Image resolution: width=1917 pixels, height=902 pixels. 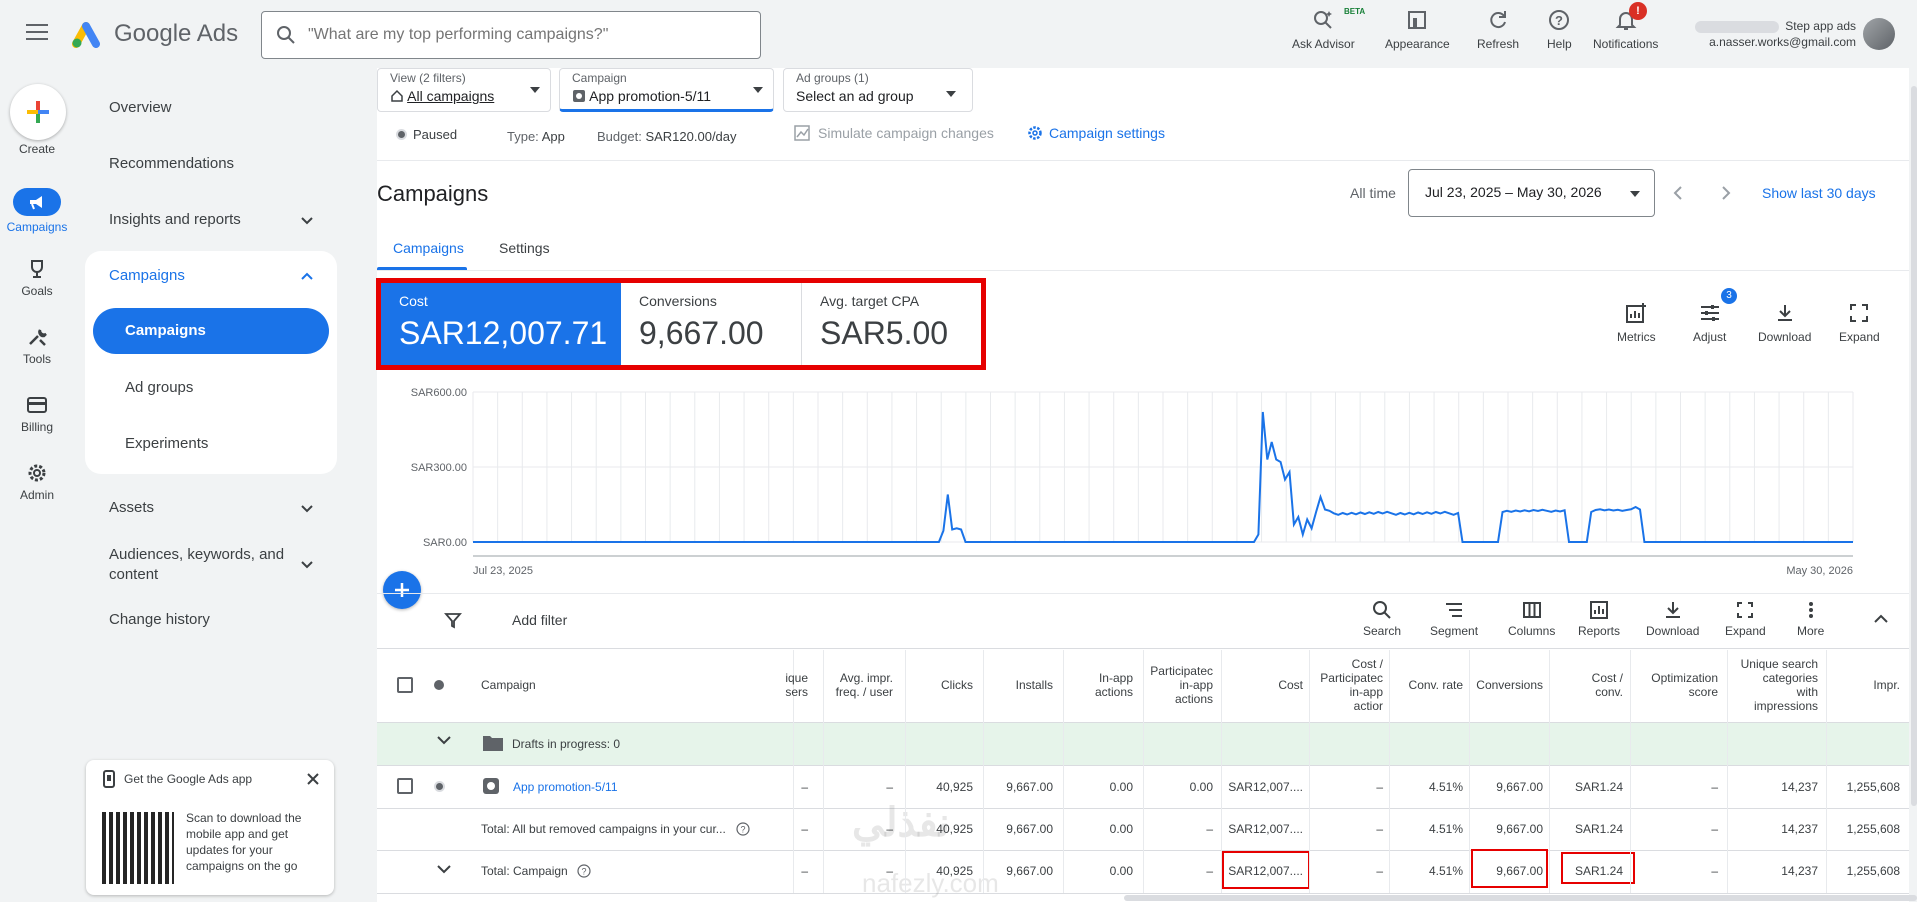 I want to click on adjust-button: 3 Adjust, so click(x=1715, y=316).